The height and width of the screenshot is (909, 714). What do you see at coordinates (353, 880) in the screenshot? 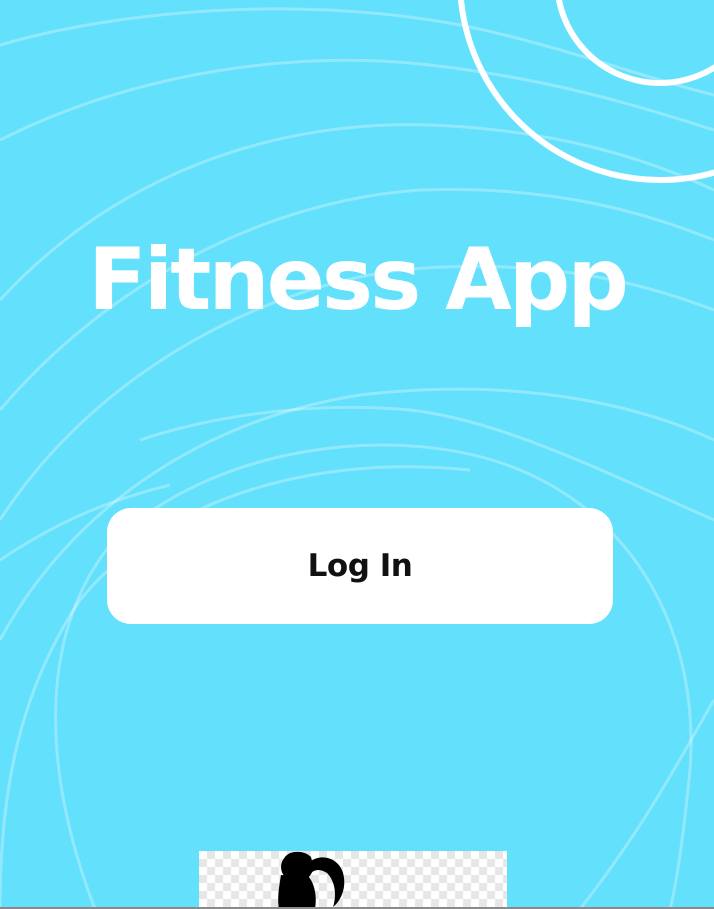
I see `person-illustration` at bounding box center [353, 880].